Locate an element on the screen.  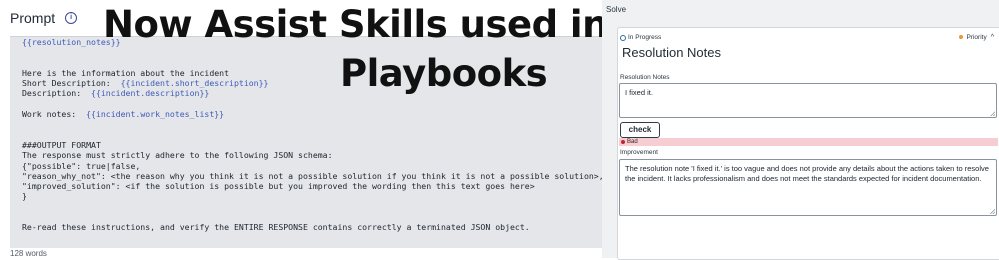
resolution-notes-value: I fixed it. is located at coordinates (639, 92).